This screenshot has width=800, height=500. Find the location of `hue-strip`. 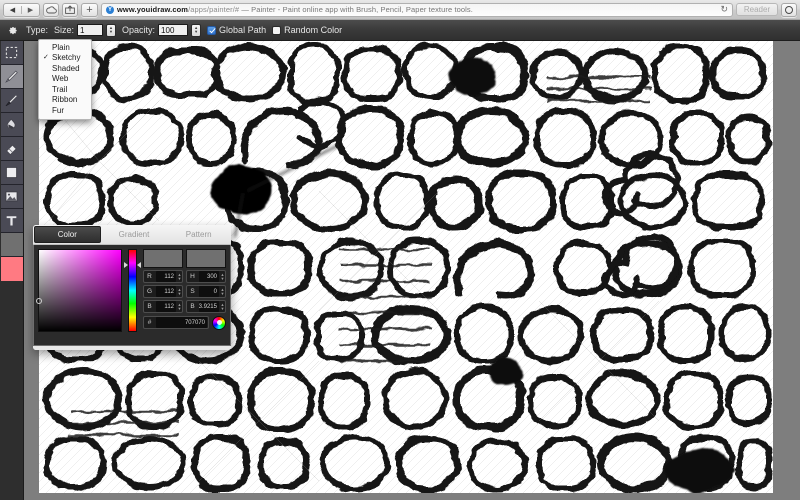

hue-strip is located at coordinates (132, 290).